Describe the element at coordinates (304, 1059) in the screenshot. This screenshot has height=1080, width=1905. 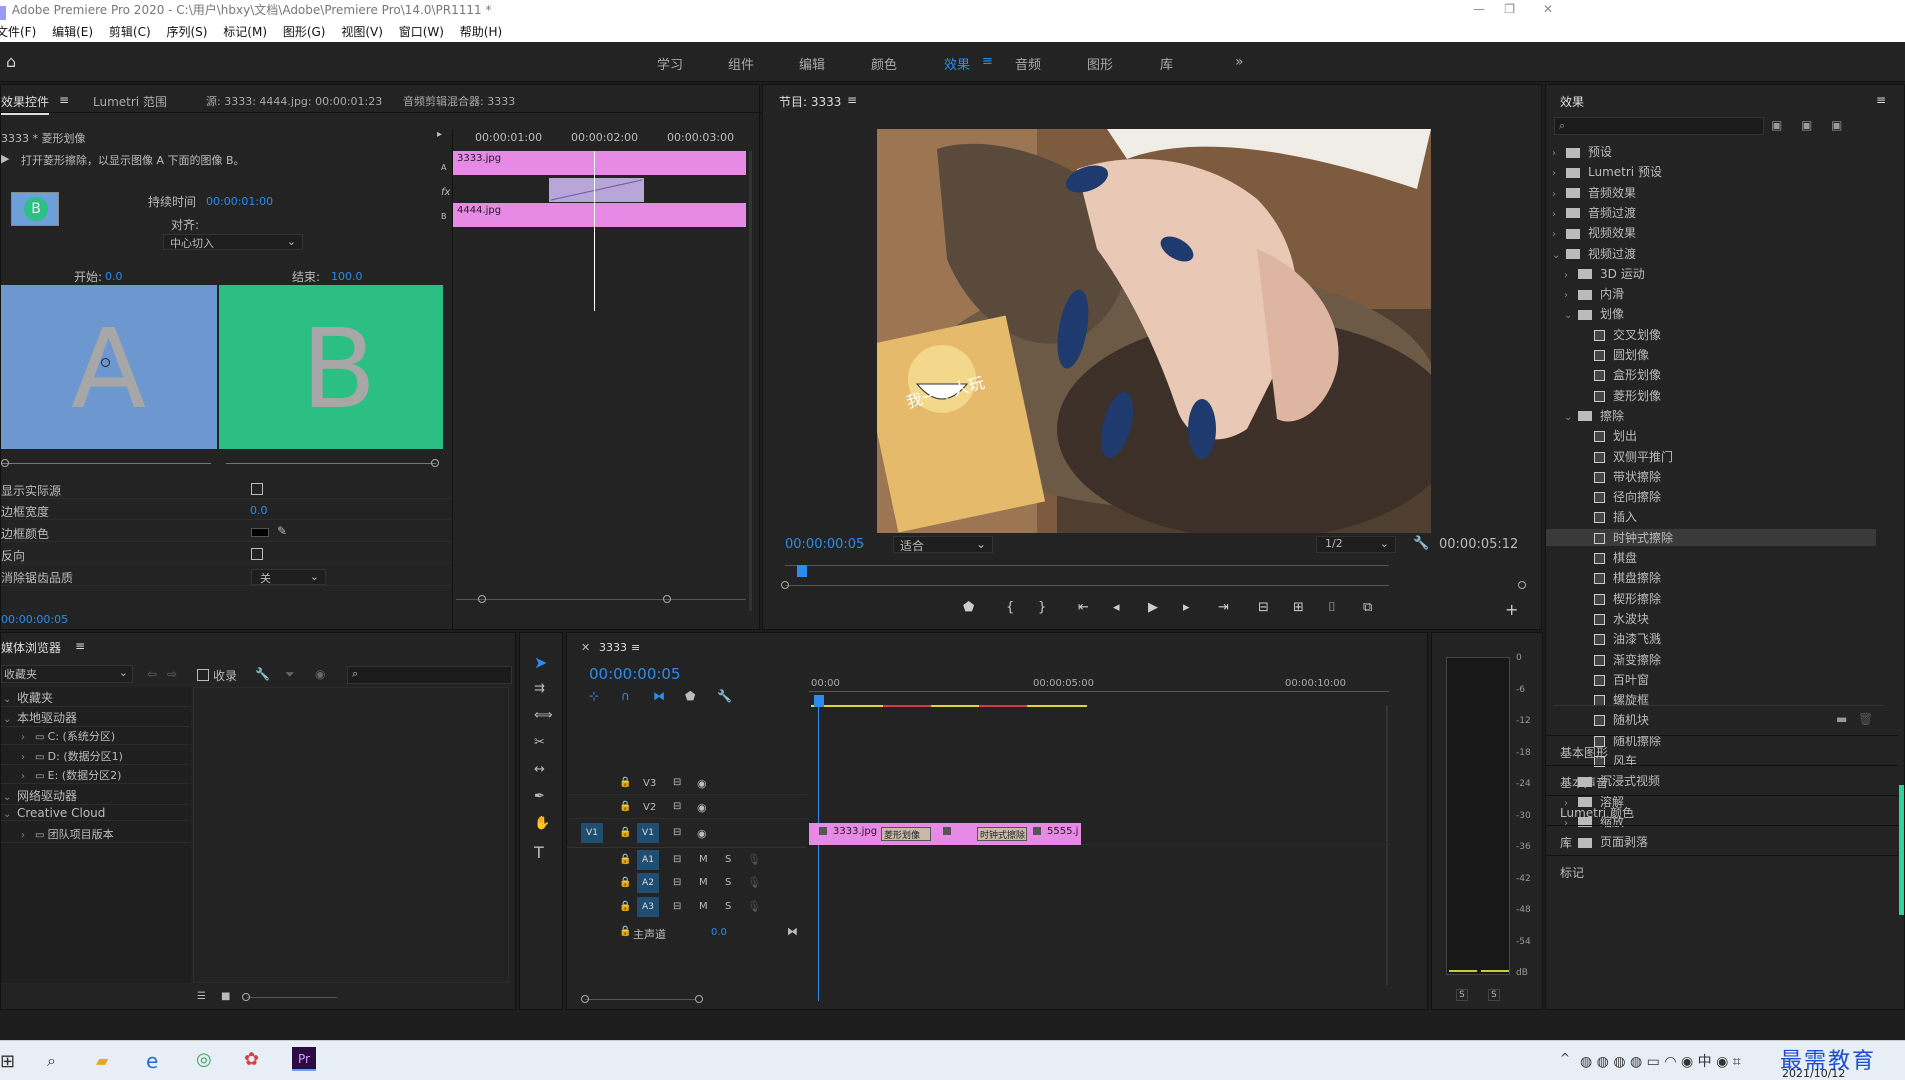
I see `premiere-taskbar-icon: Pr` at that location.